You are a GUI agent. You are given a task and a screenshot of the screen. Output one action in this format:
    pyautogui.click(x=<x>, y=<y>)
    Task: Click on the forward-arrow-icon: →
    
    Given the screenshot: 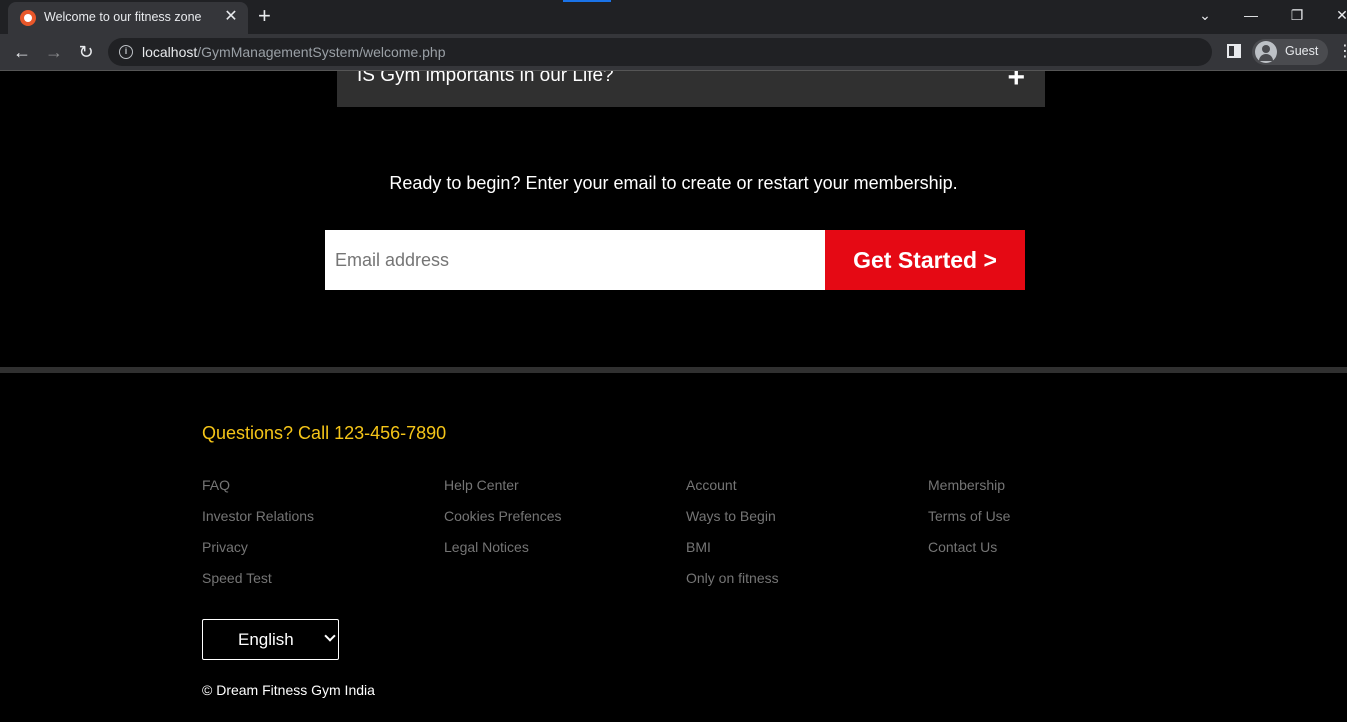 What is the action you would take?
    pyautogui.click(x=54, y=52)
    